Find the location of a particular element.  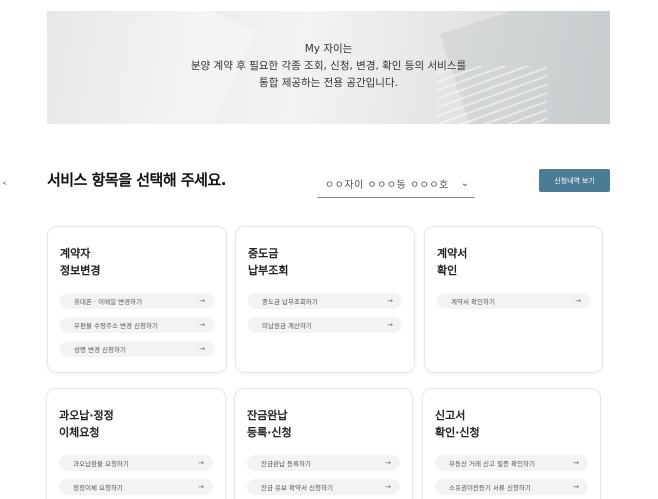

card-overpayment-correction: 과오납·정정 이체요청 과오납환불 요청하기 → 정정이체 요청하기 → is located at coordinates (136, 443).